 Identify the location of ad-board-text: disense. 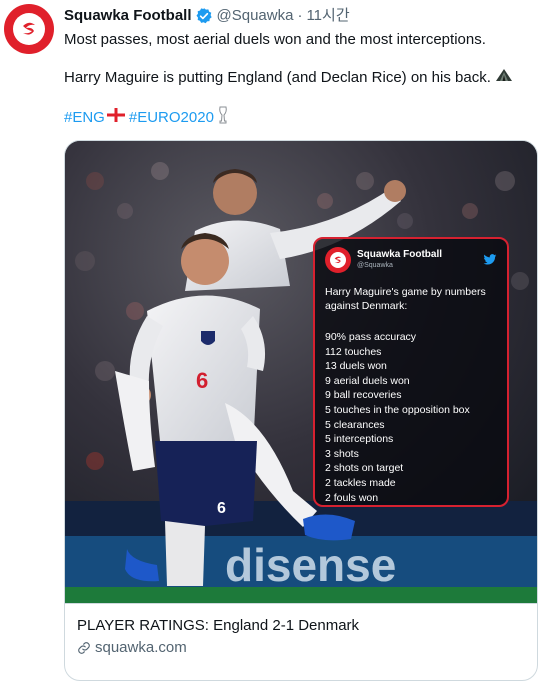
(310, 565).